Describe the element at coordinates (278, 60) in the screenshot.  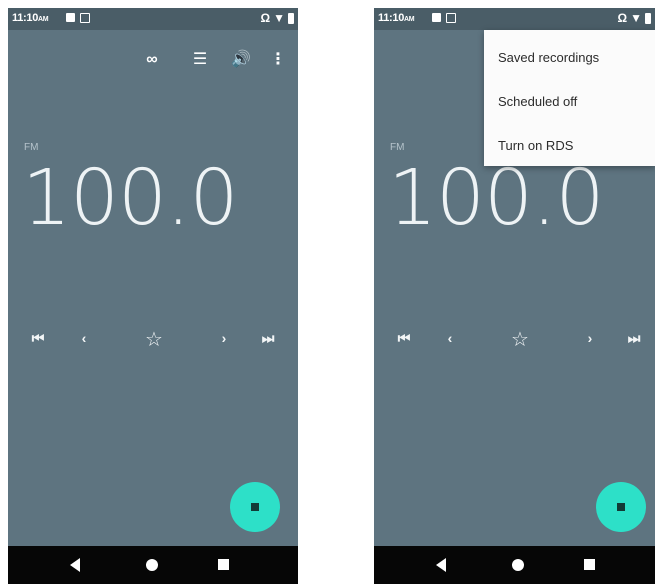
I see `overflow-menu-icon: ⋮` at that location.